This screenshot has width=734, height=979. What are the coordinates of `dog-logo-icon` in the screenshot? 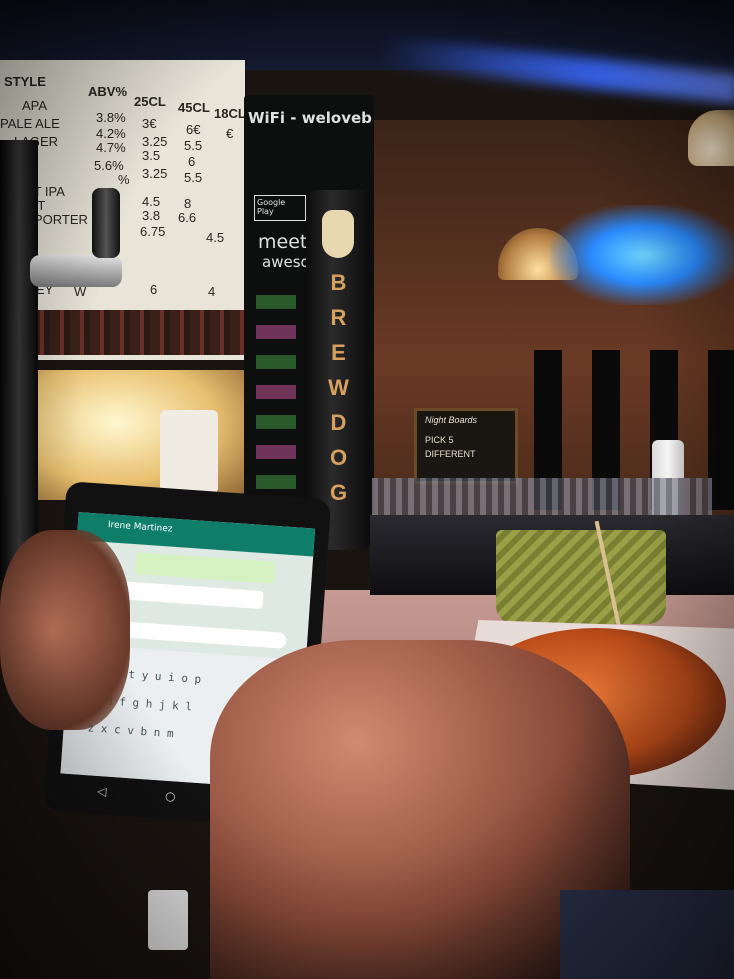 It's located at (338, 234).